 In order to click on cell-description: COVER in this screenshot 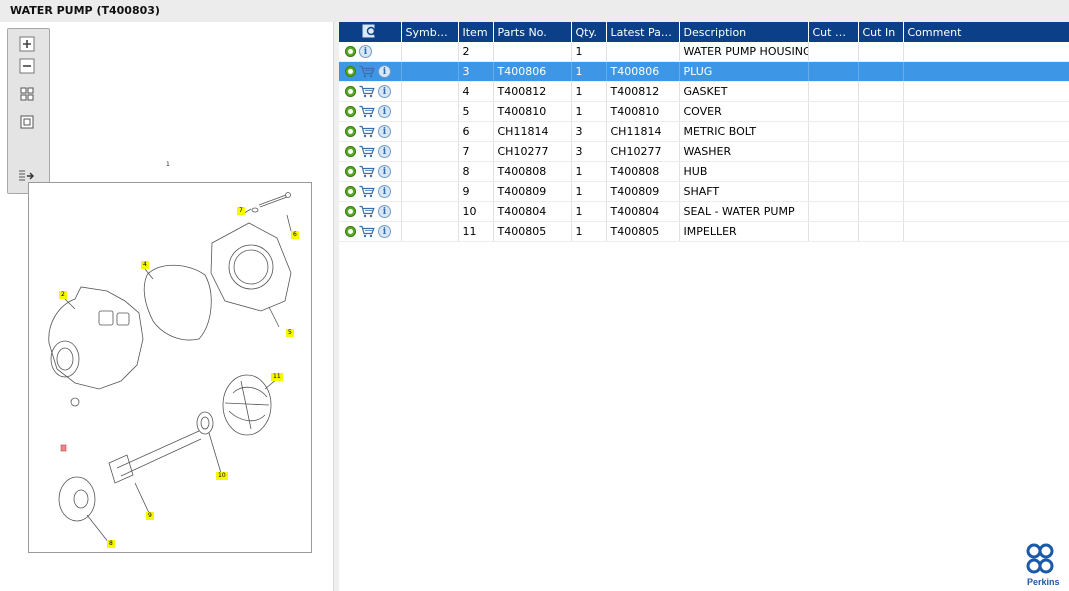, I will do `click(744, 111)`.